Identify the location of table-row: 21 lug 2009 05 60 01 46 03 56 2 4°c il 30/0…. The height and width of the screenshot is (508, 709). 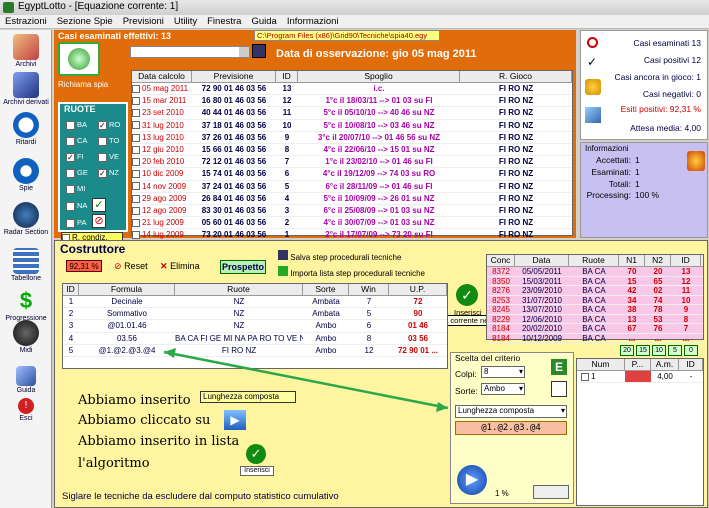
(352, 223).